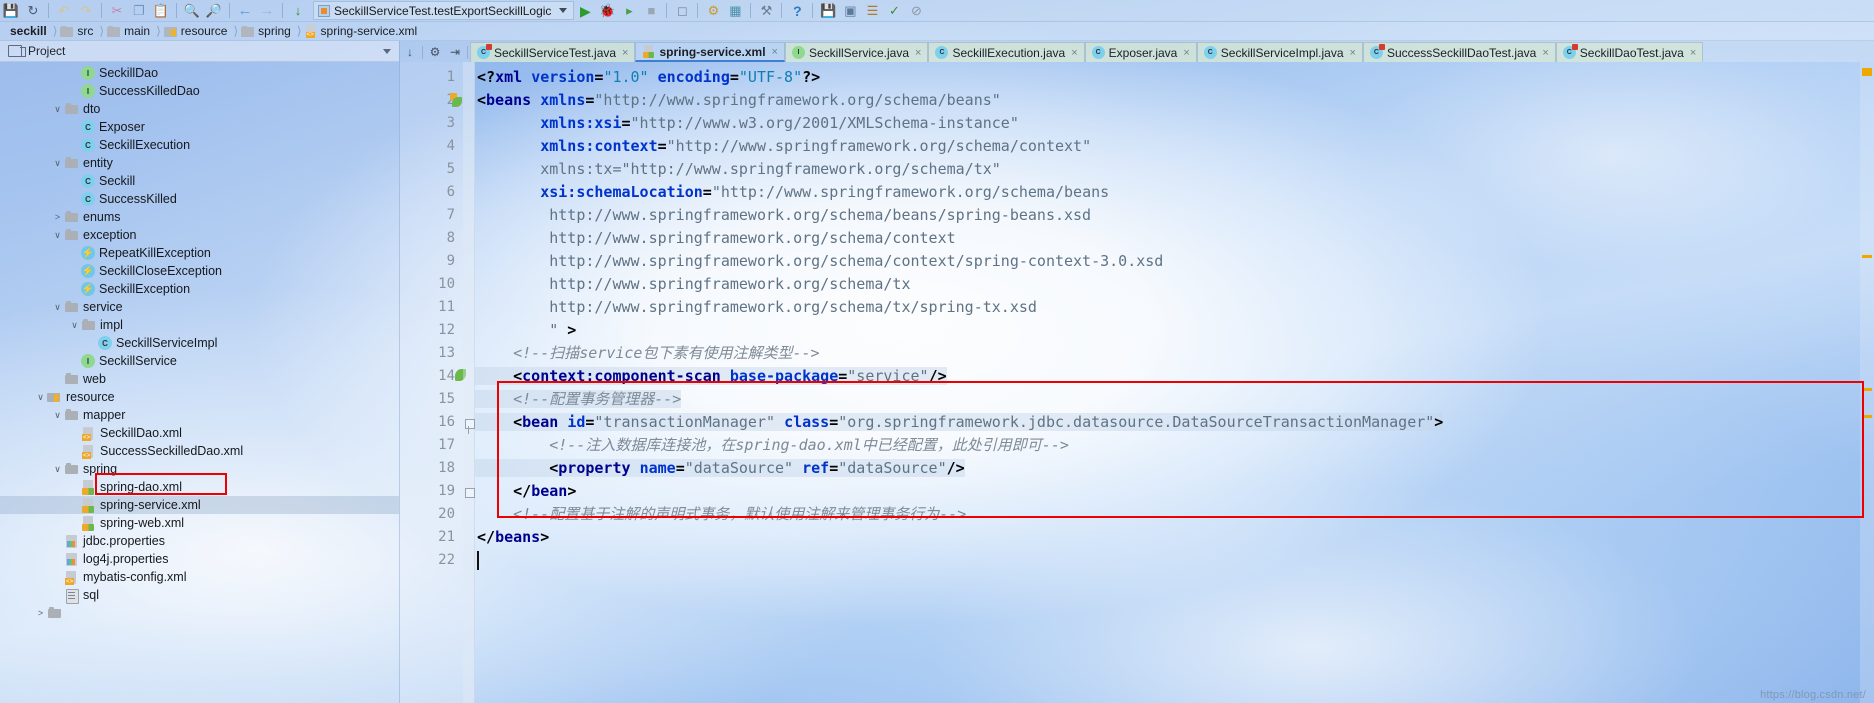 The height and width of the screenshot is (703, 1874). I want to click on project-panel-header: Project, so click(199, 51).